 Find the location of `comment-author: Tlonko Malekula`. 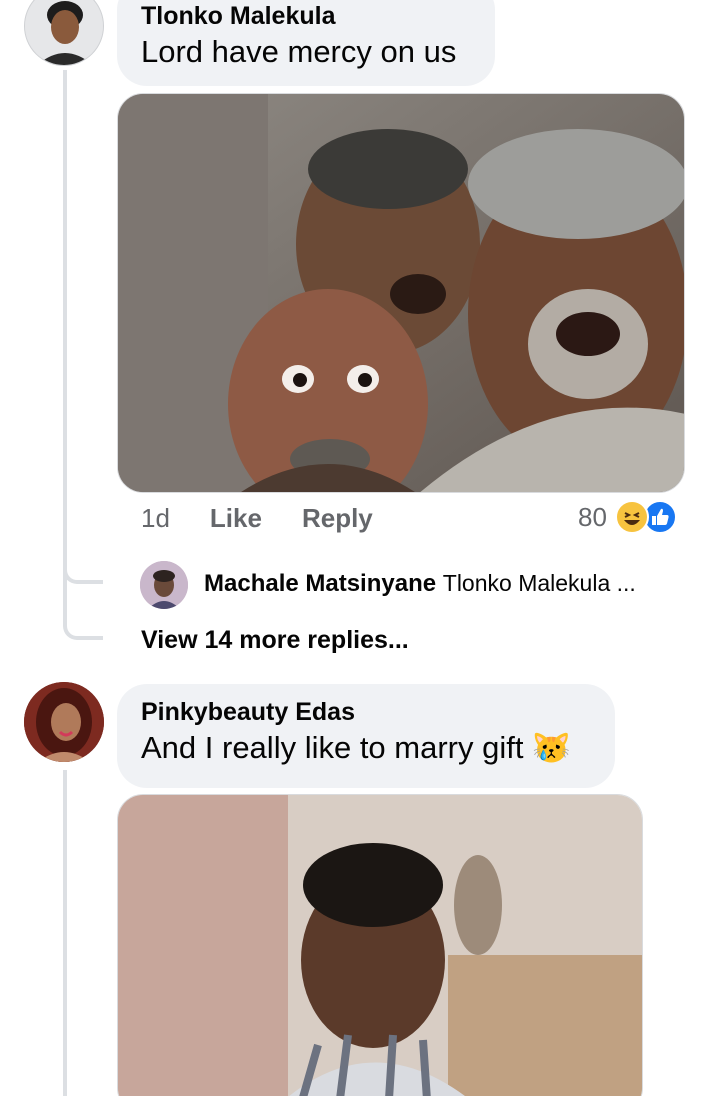

comment-author: Tlonko Malekula is located at coordinates (305, 16).